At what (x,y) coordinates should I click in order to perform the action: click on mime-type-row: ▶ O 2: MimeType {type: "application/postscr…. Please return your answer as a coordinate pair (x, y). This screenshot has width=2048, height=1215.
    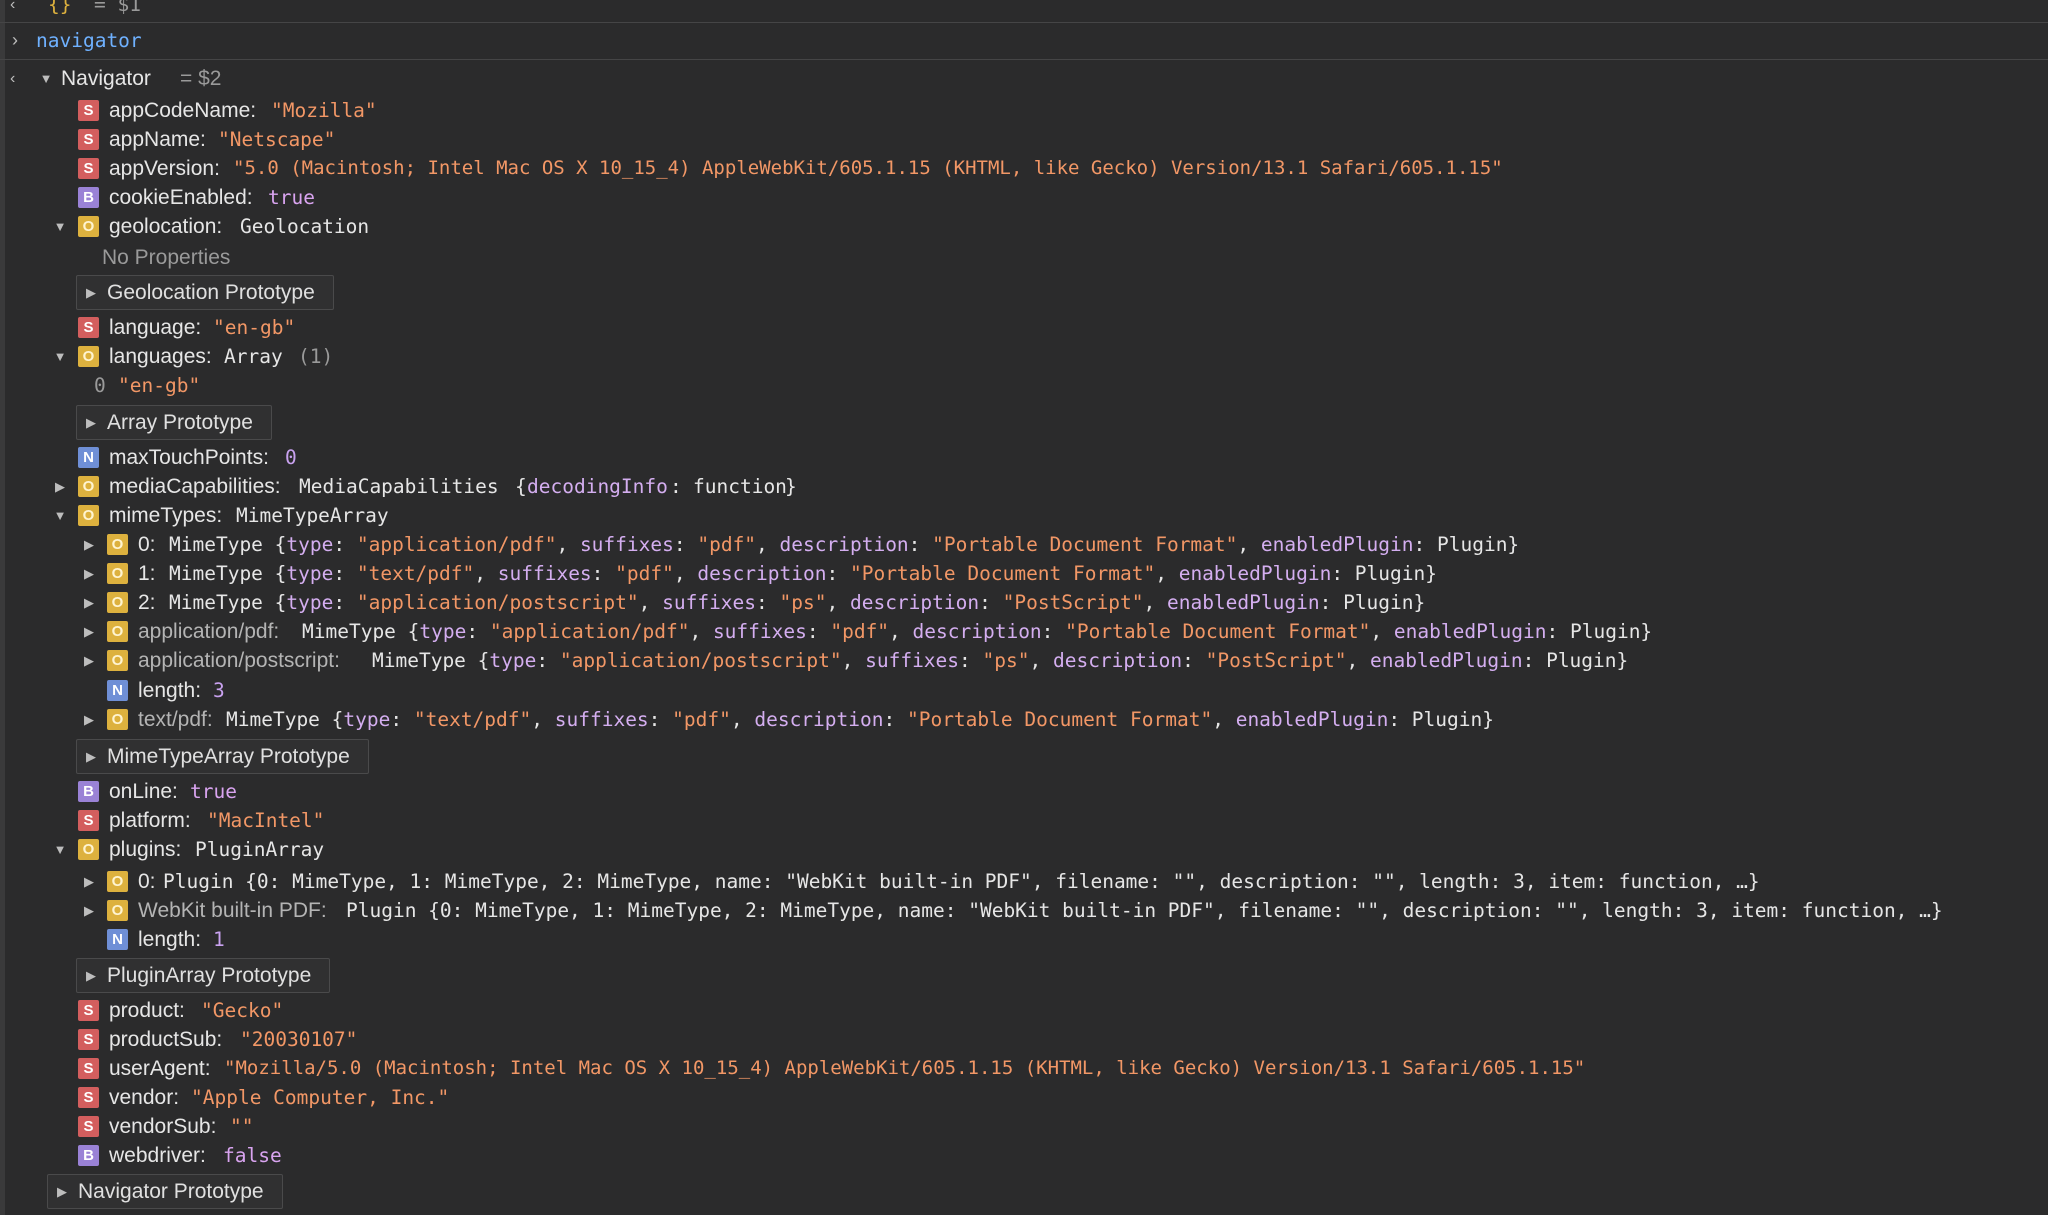
    Looking at the image, I should click on (1024, 602).